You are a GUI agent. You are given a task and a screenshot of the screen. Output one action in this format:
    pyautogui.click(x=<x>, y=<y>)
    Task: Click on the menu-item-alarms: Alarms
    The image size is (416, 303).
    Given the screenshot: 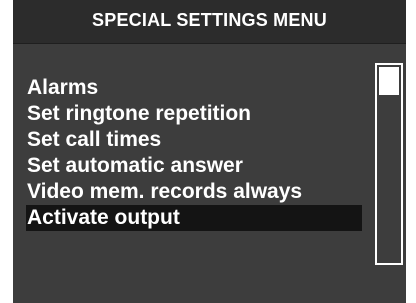 What is the action you would take?
    pyautogui.click(x=194, y=88)
    